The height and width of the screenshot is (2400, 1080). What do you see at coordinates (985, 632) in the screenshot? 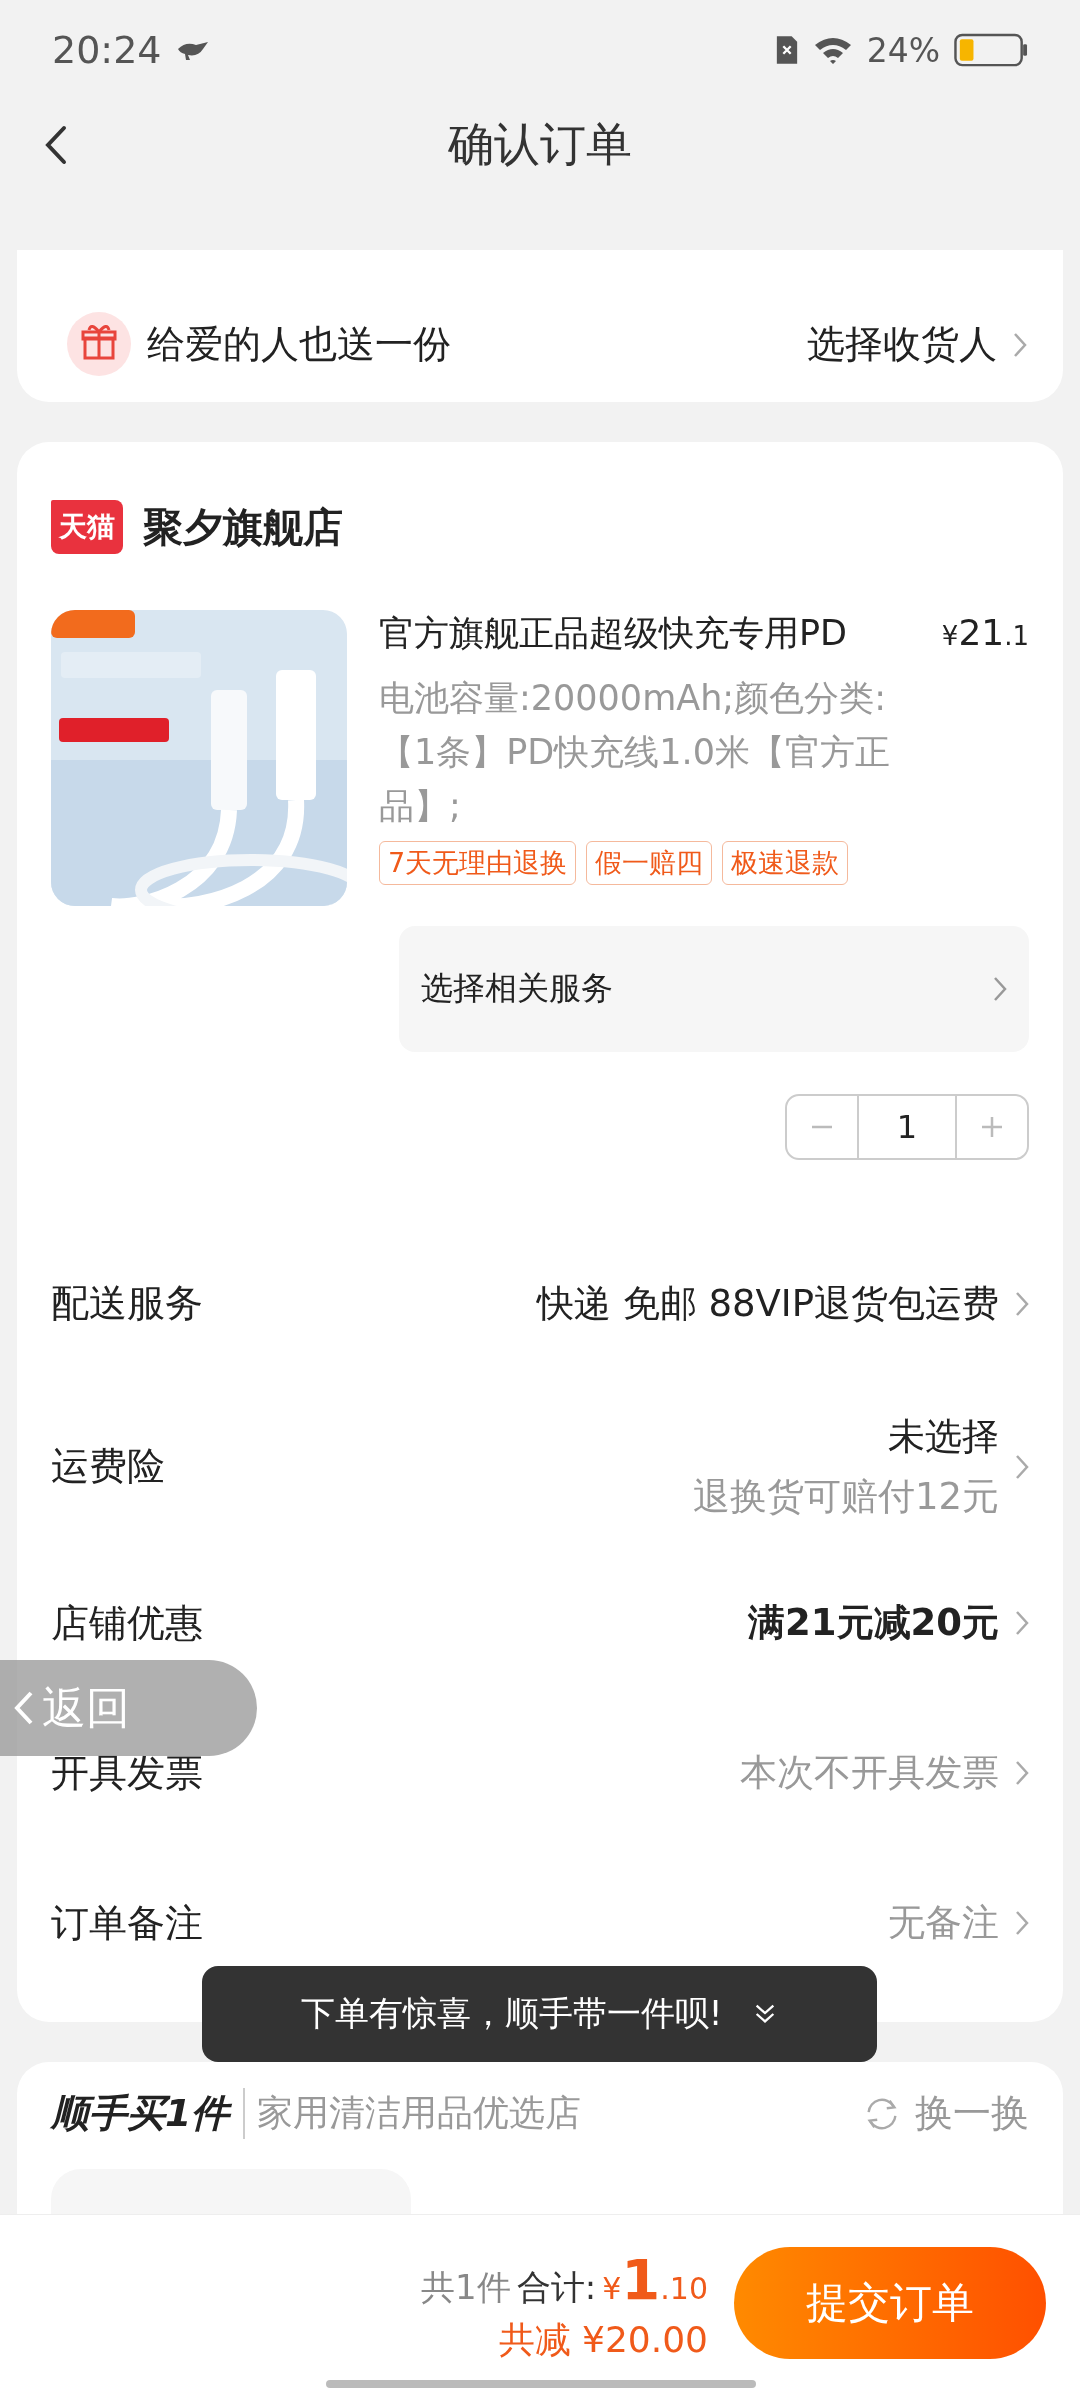
I see `product-price: ¥21.1` at bounding box center [985, 632].